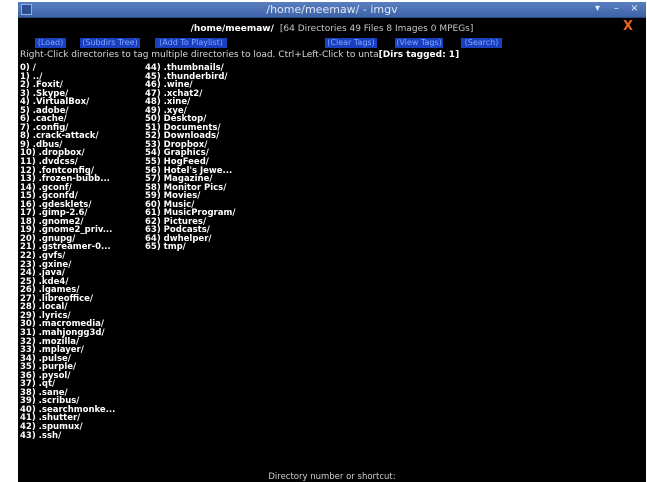 This screenshot has height=482, width=647. Describe the element at coordinates (419, 55) in the screenshot. I see `dirs-tagged-count: [Dirs tagged: 1]` at that location.